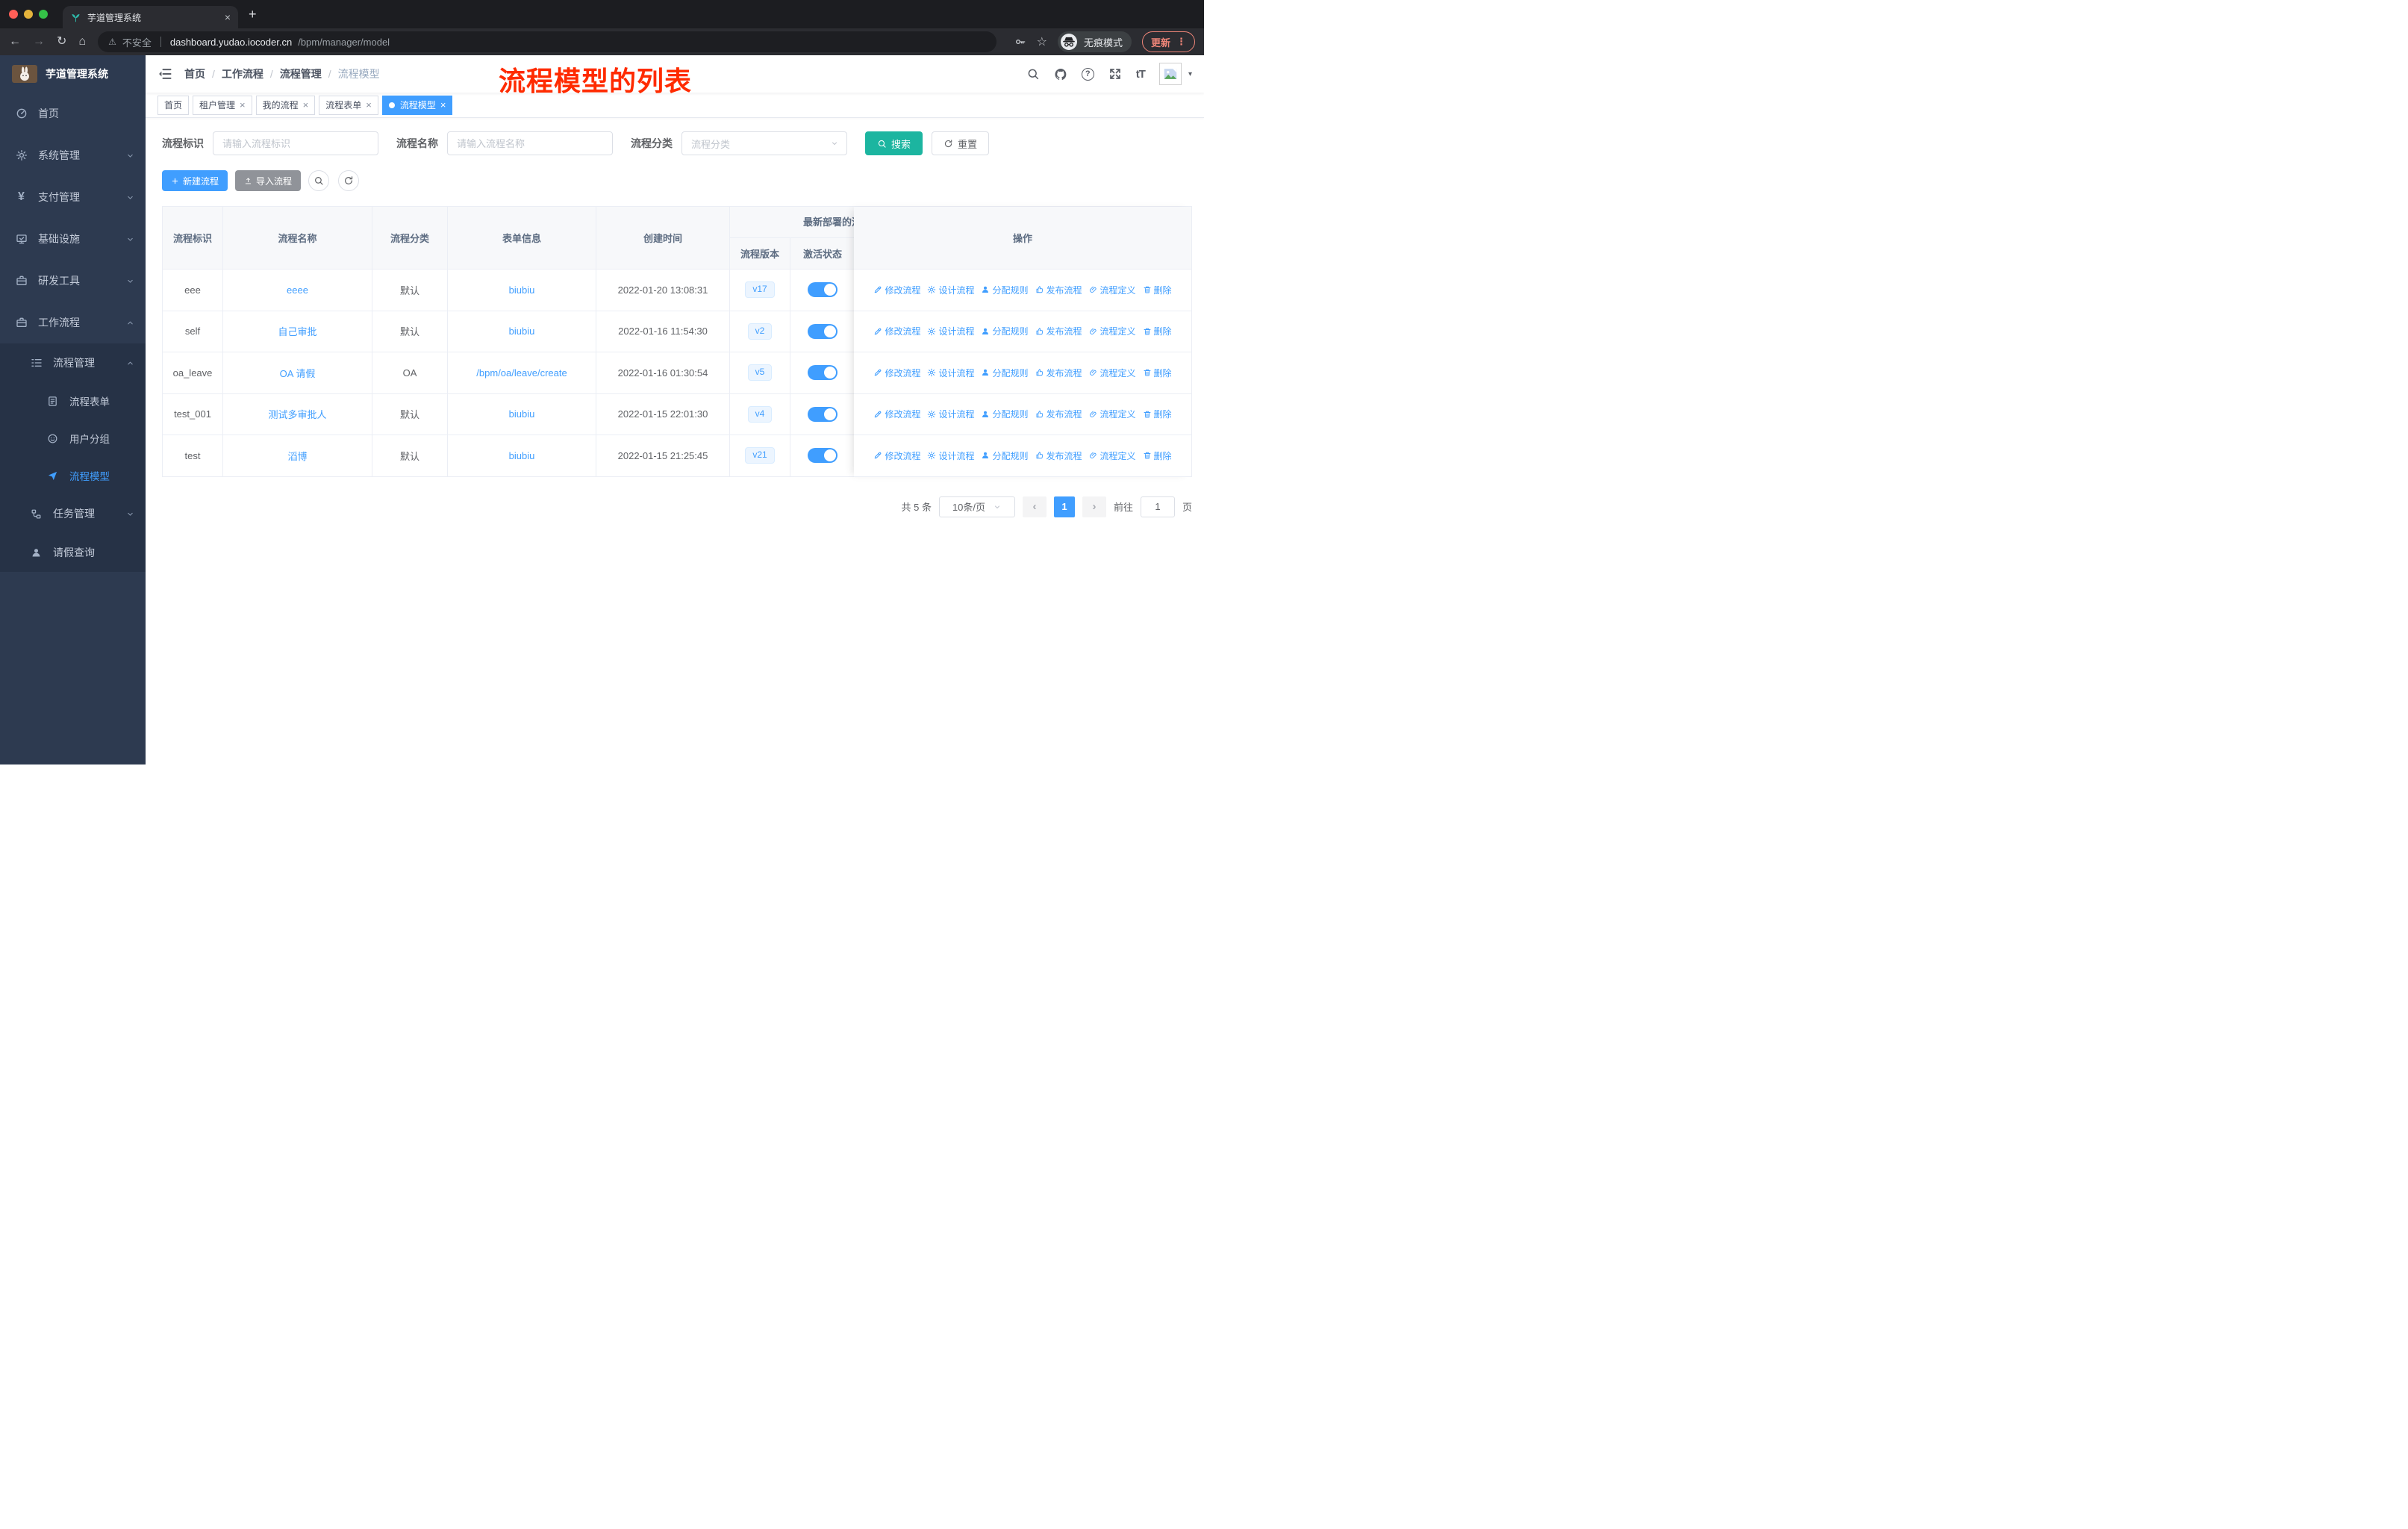 The width and height of the screenshot is (2408, 1529). What do you see at coordinates (1157, 507) in the screenshot?
I see `goto-page-input` at bounding box center [1157, 507].